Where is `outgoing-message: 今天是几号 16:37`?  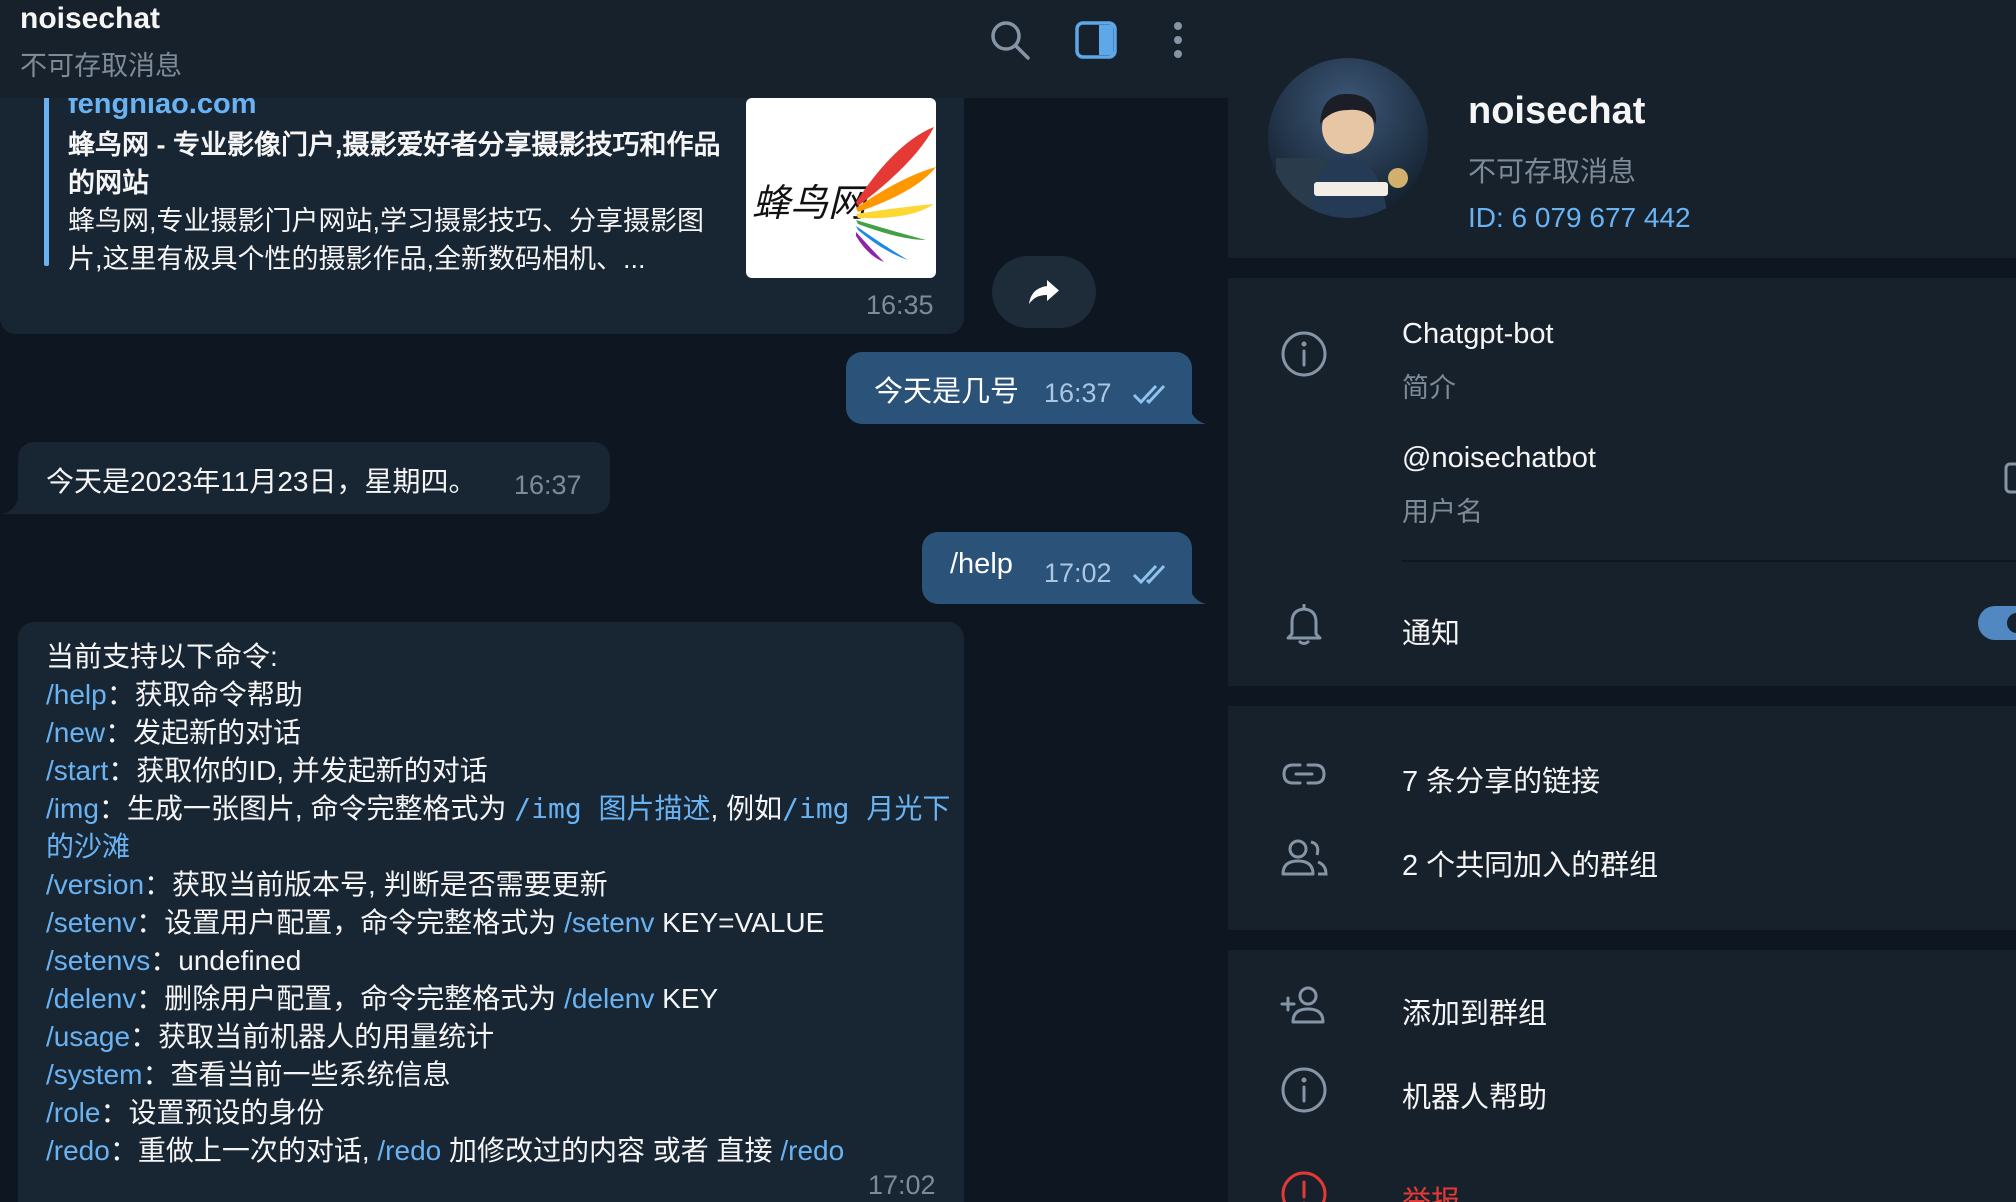
outgoing-message: 今天是几号 16:37 is located at coordinates (1019, 388).